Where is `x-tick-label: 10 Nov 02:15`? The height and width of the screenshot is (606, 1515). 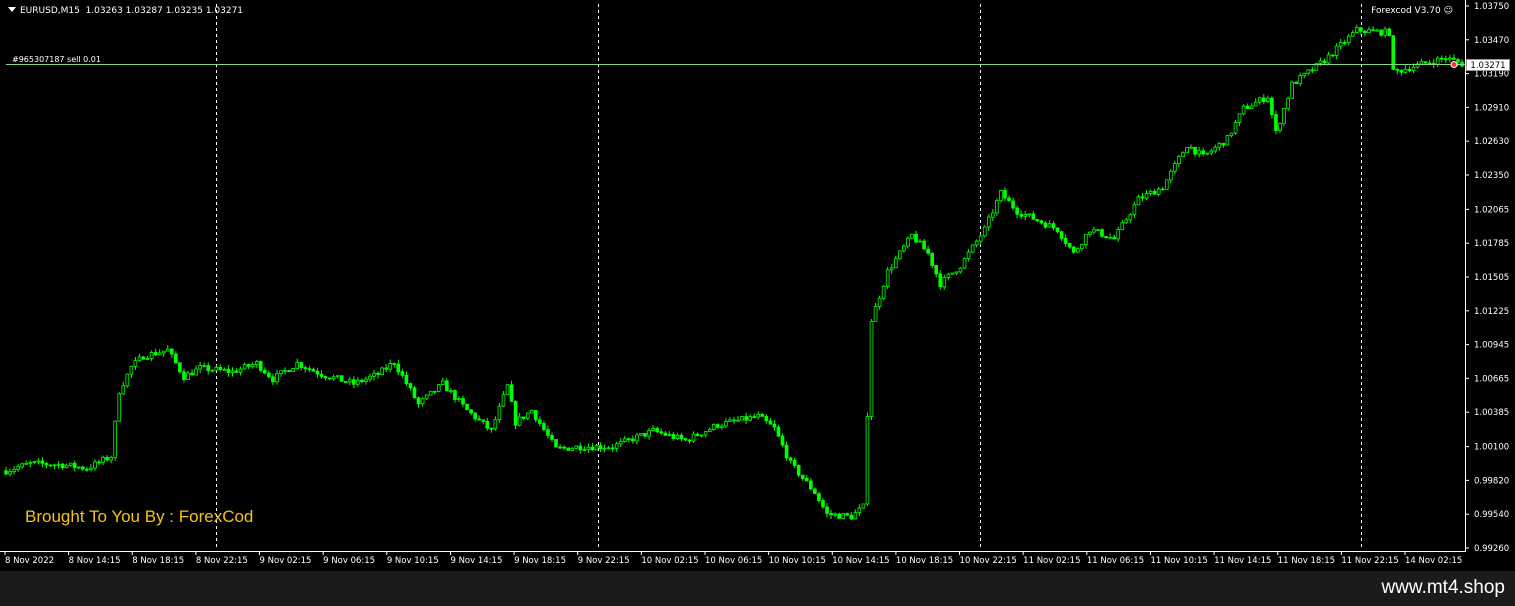 x-tick-label: 10 Nov 02:15 is located at coordinates (669, 561).